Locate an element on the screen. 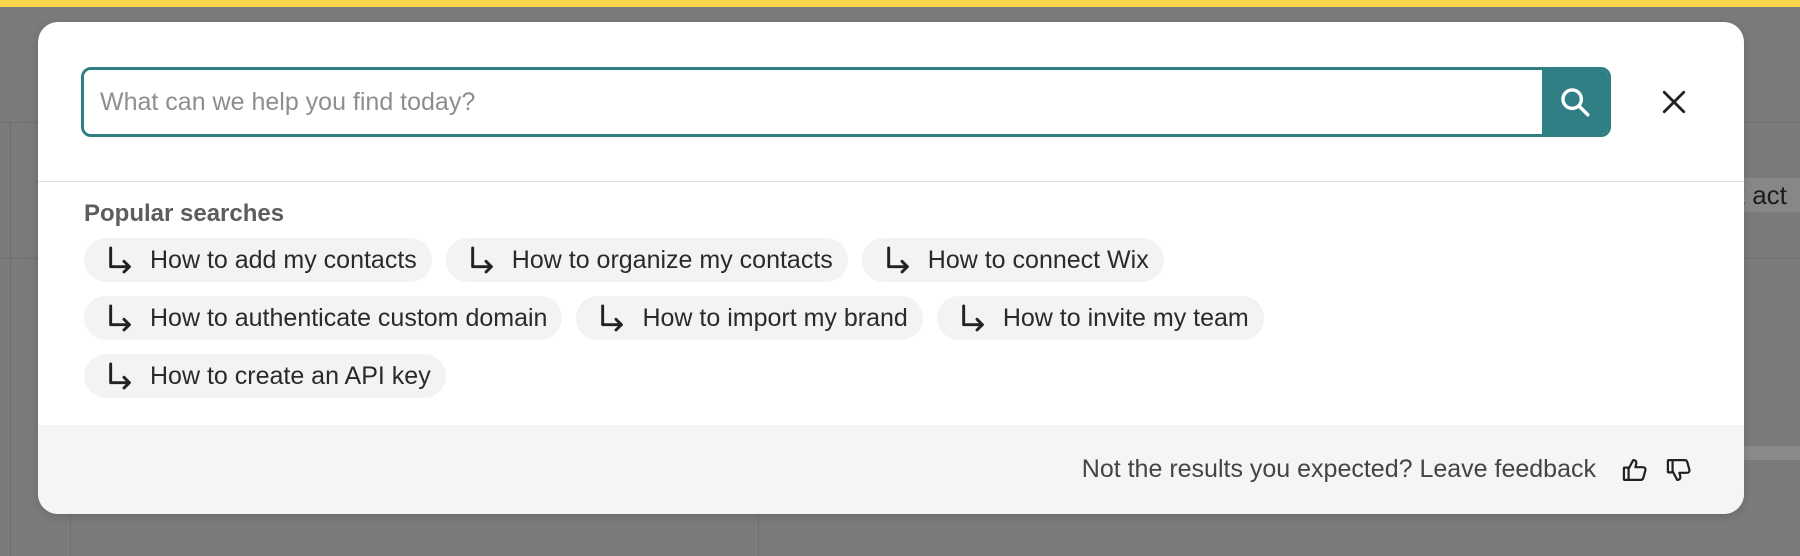 The height and width of the screenshot is (556, 1800). popular-search-chip: How to connect Wix is located at coordinates (1012, 260).